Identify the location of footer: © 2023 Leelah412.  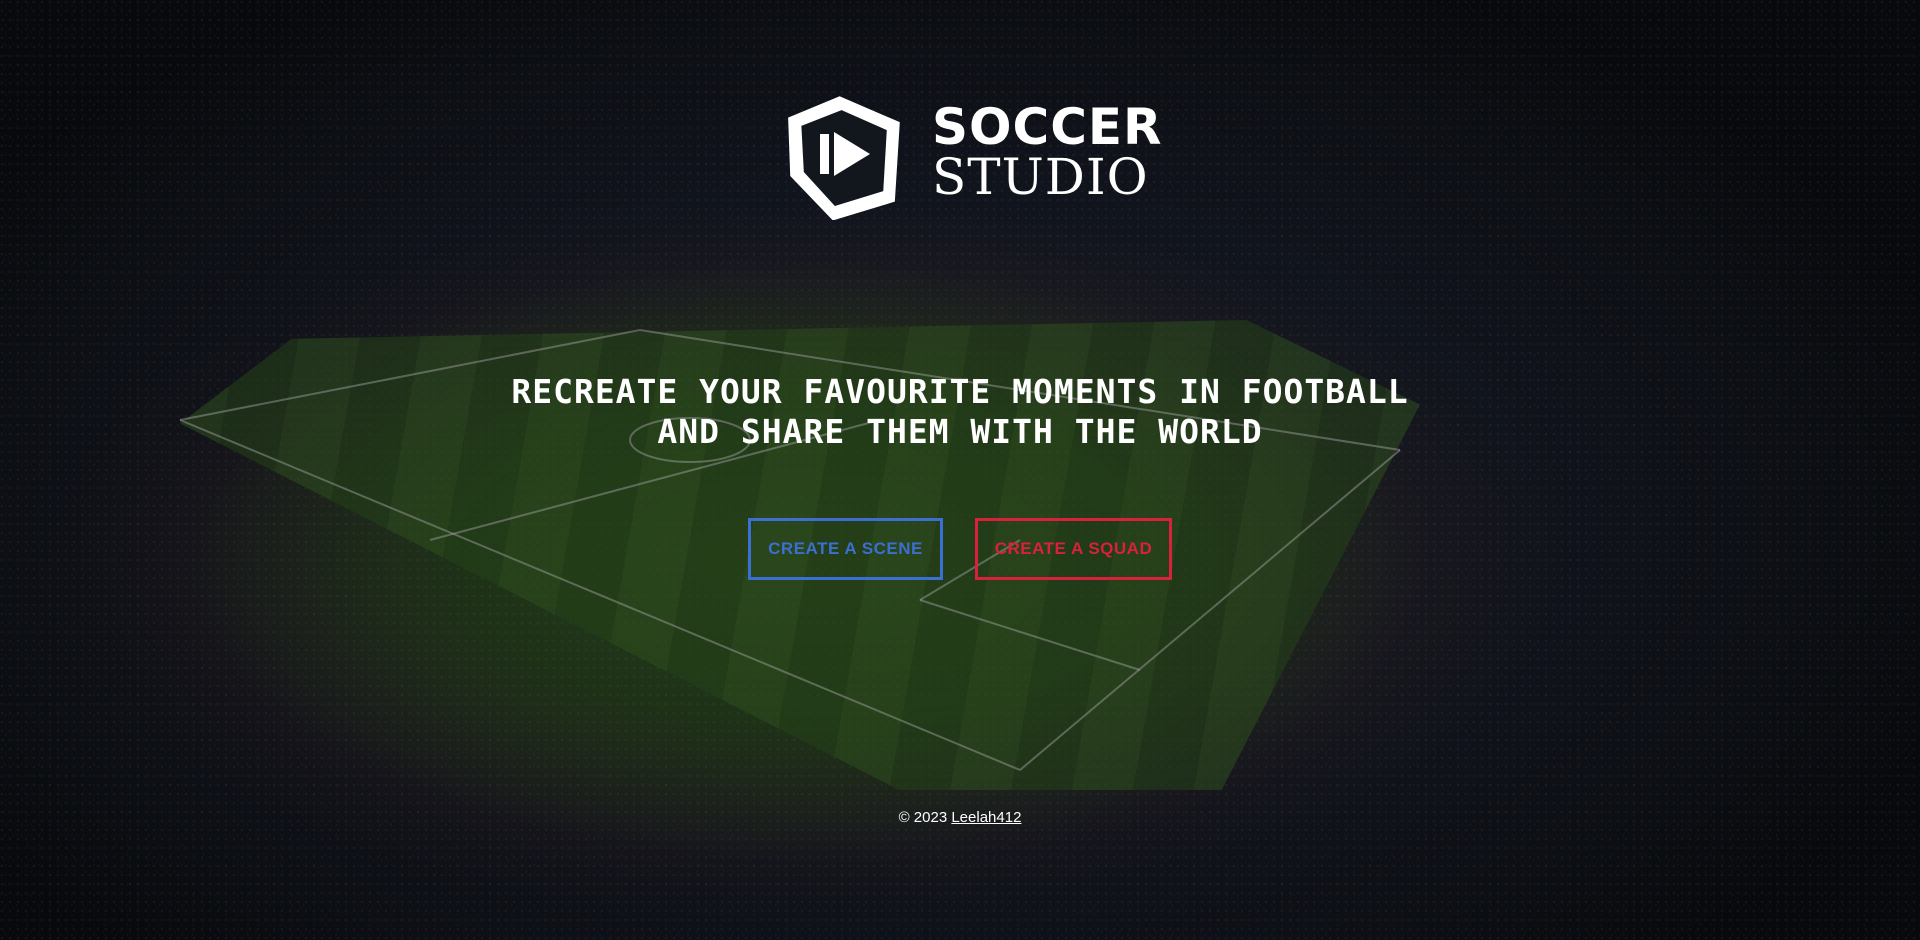
(960, 817).